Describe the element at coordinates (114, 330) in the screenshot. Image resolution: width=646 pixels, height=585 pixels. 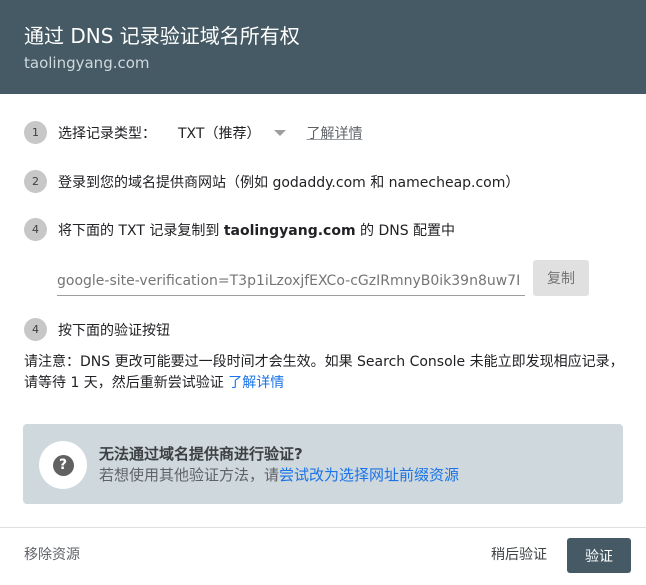
I see `step-text: 按下面的验证按钮` at that location.